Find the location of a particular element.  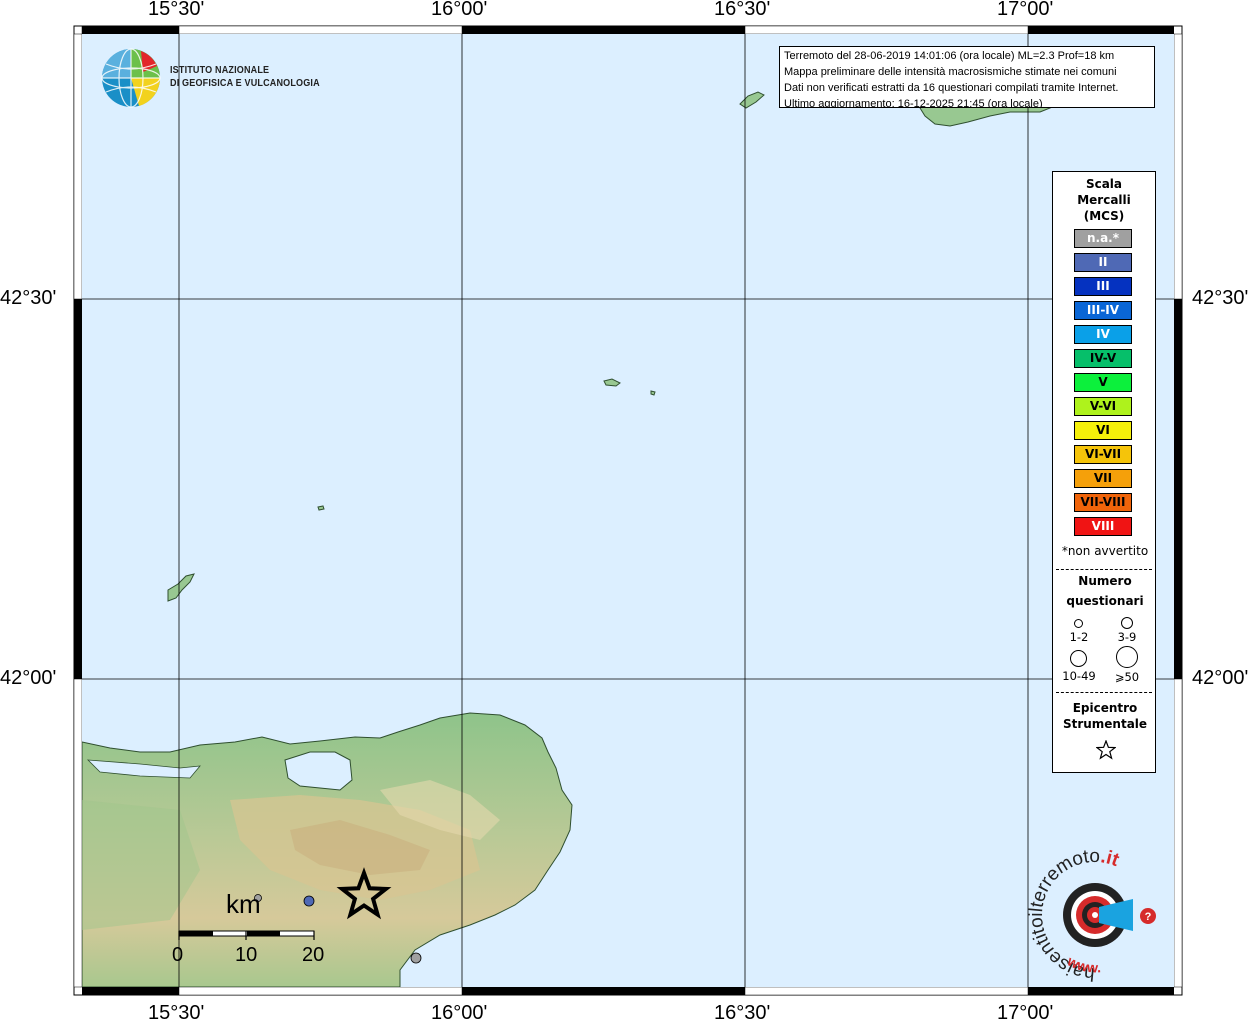

scale-unit: km is located at coordinates (243, 904).